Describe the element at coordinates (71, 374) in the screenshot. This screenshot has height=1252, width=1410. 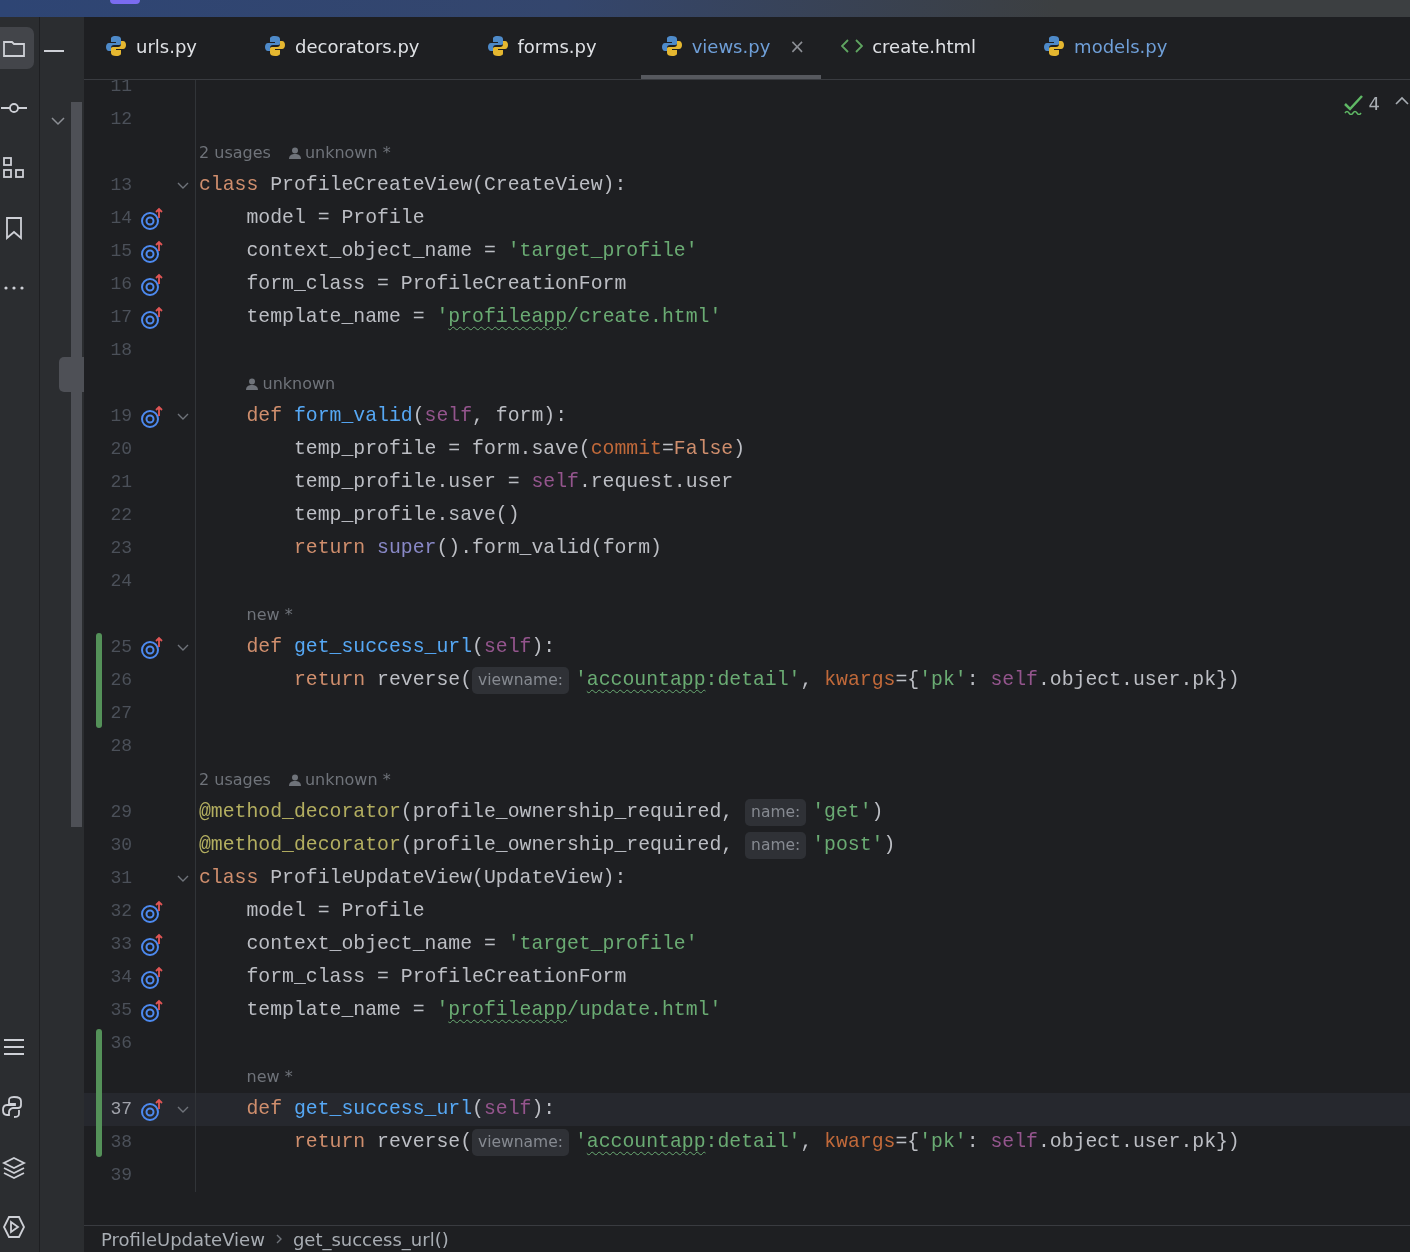
I see `resize-handle` at that location.